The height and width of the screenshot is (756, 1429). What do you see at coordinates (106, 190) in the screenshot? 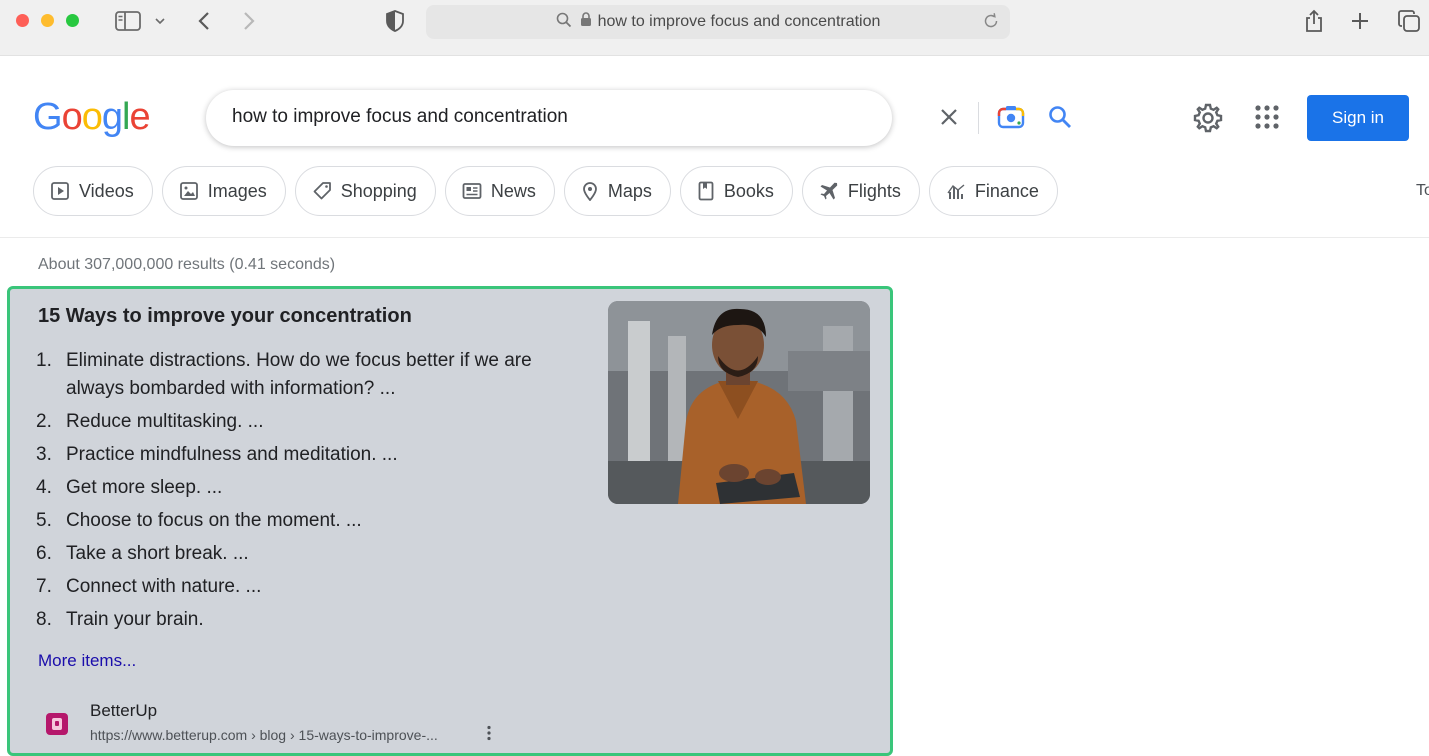
I see `tab-label: Videos` at bounding box center [106, 190].